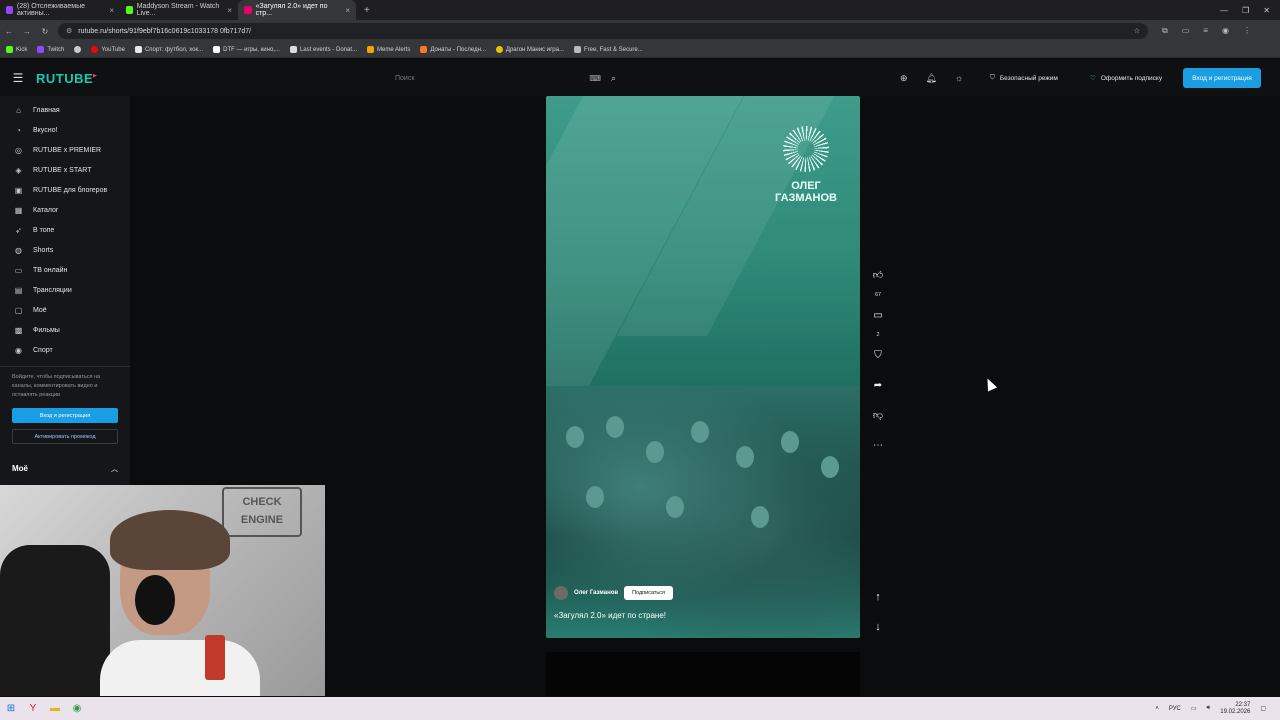  Describe the element at coordinates (388, 49) in the screenshot. I see `bookmark-item: Meme Alerts` at that location.